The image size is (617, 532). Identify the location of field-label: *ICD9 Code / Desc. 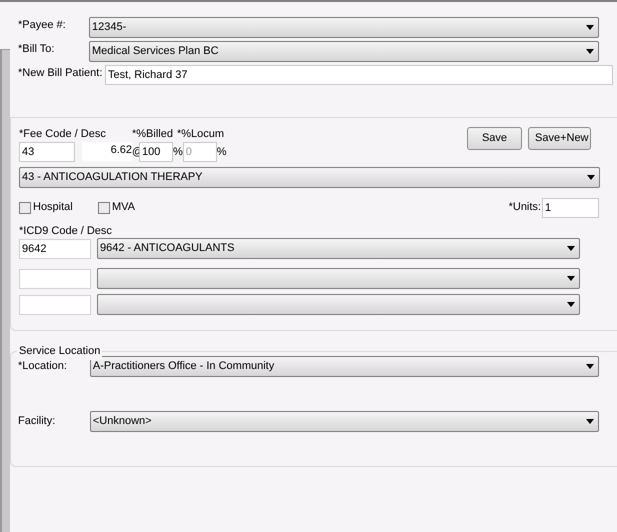
(66, 231).